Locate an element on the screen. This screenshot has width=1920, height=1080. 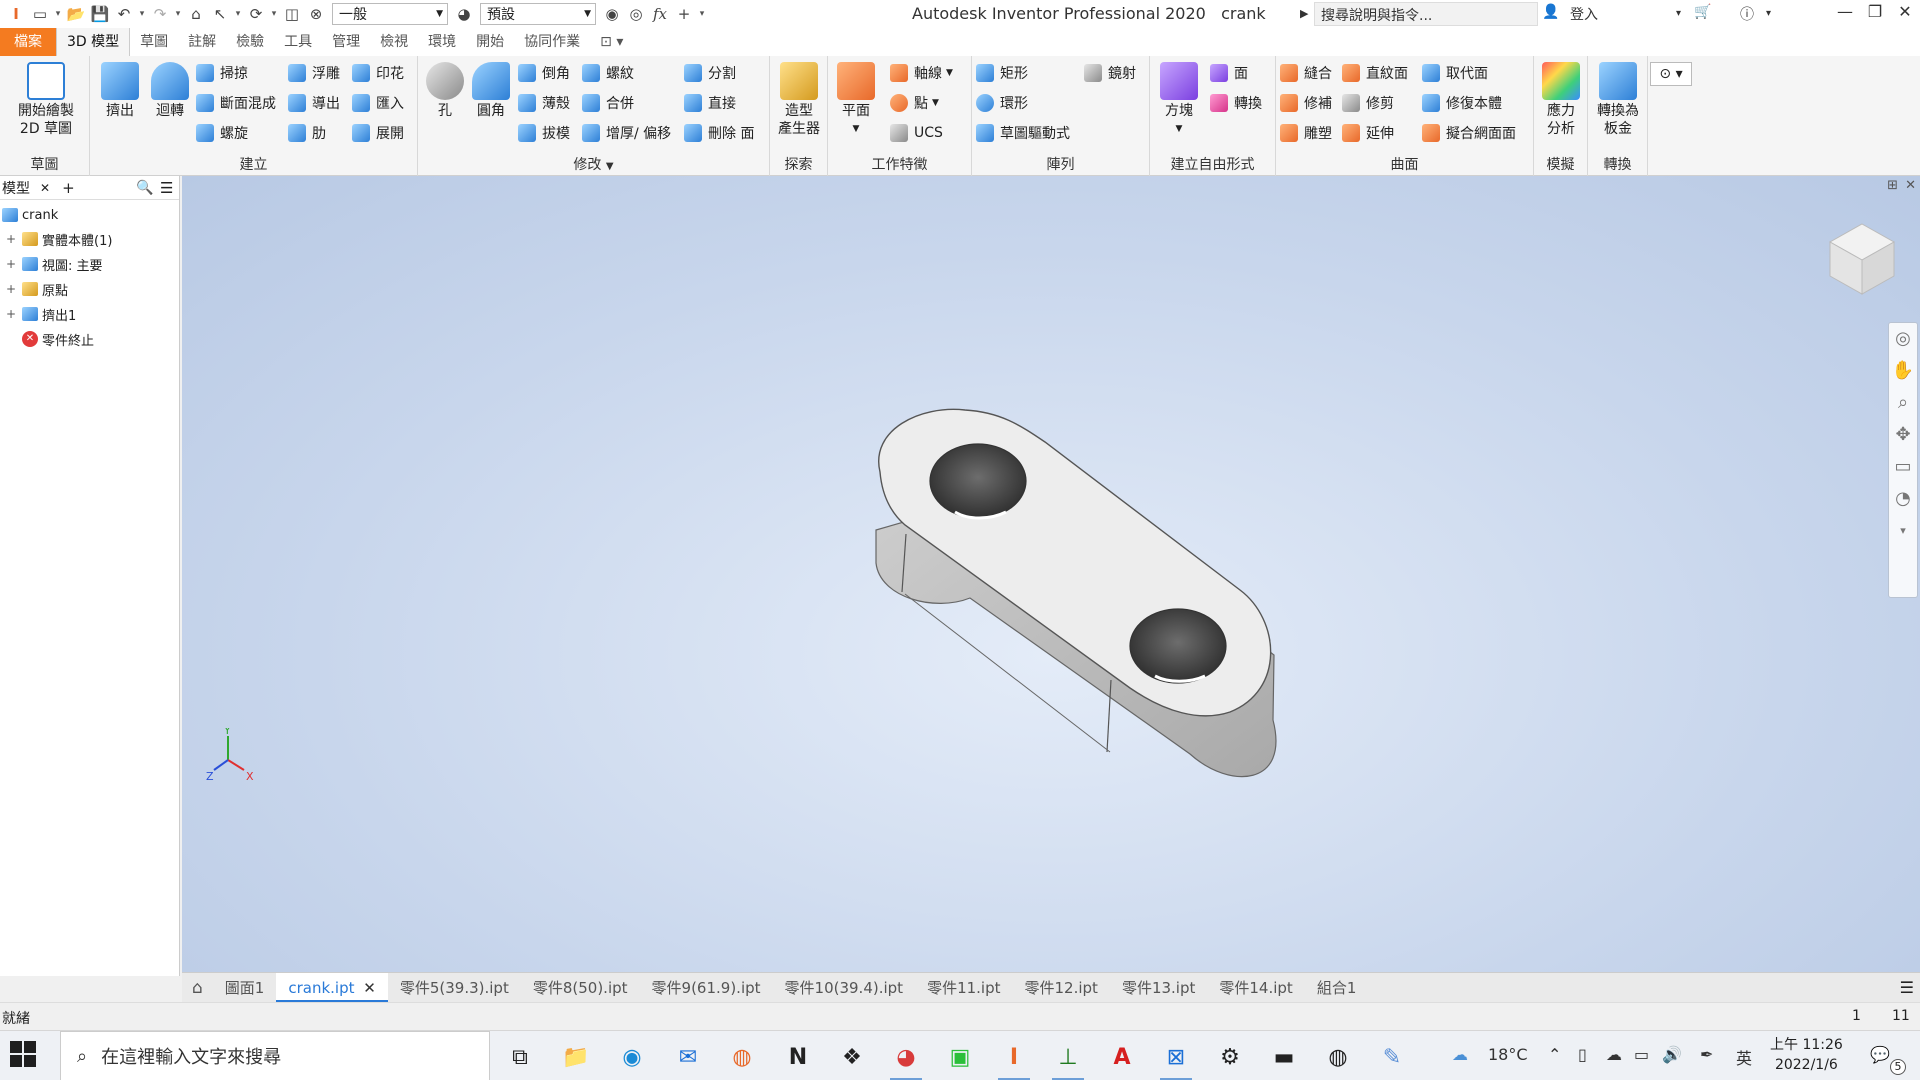
update-icon: ⟳ is located at coordinates (256, 14).